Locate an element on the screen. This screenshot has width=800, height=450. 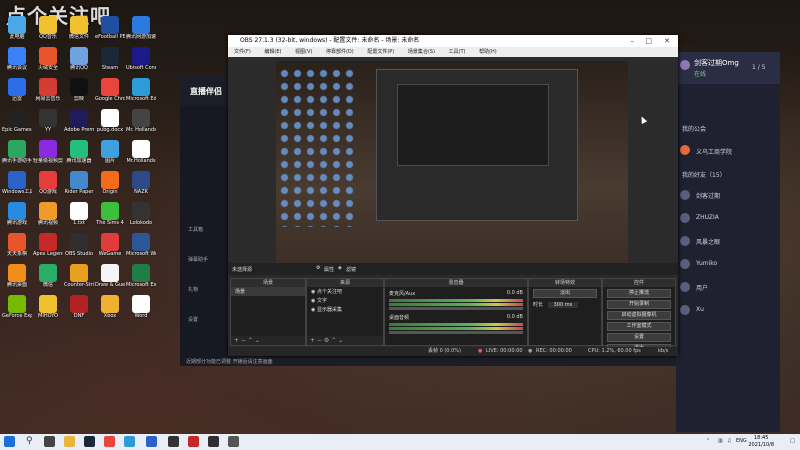
desktop-icon: Apex Legends is located at coordinates (48, 248).